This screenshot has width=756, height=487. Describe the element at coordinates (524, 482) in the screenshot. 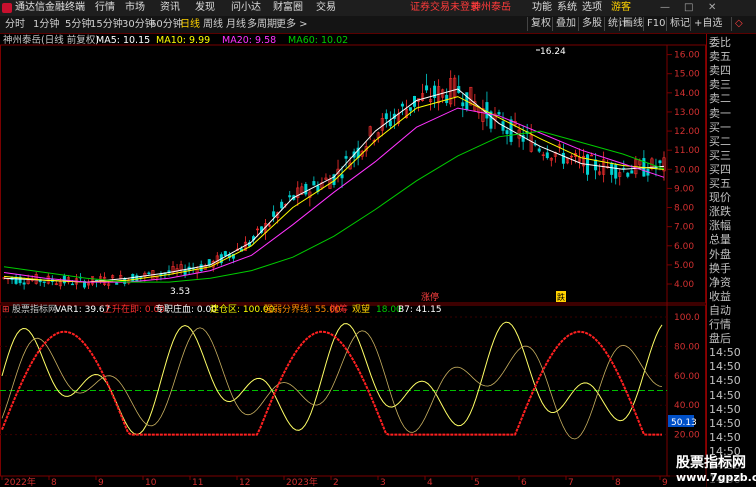

I see `date-tick-label: 6` at that location.